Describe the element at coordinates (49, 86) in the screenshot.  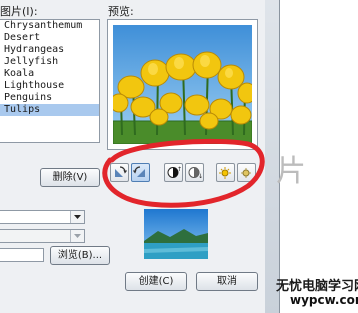
I see `list-item: Lighthouse` at that location.